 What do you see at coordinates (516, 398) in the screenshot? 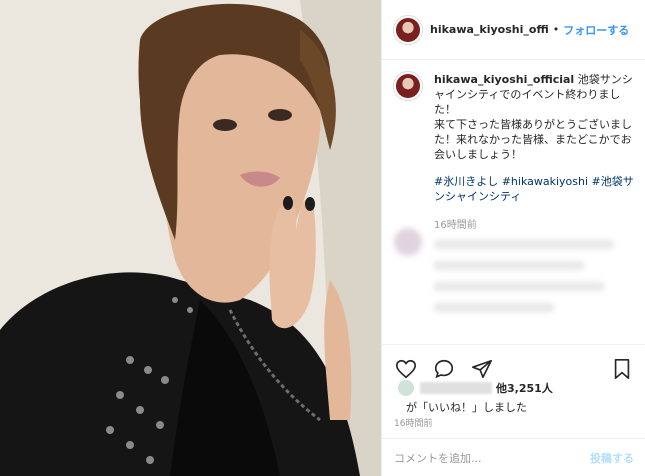
I see `likes-summary: 他3,251人 が「いいね！」しました` at bounding box center [516, 398].